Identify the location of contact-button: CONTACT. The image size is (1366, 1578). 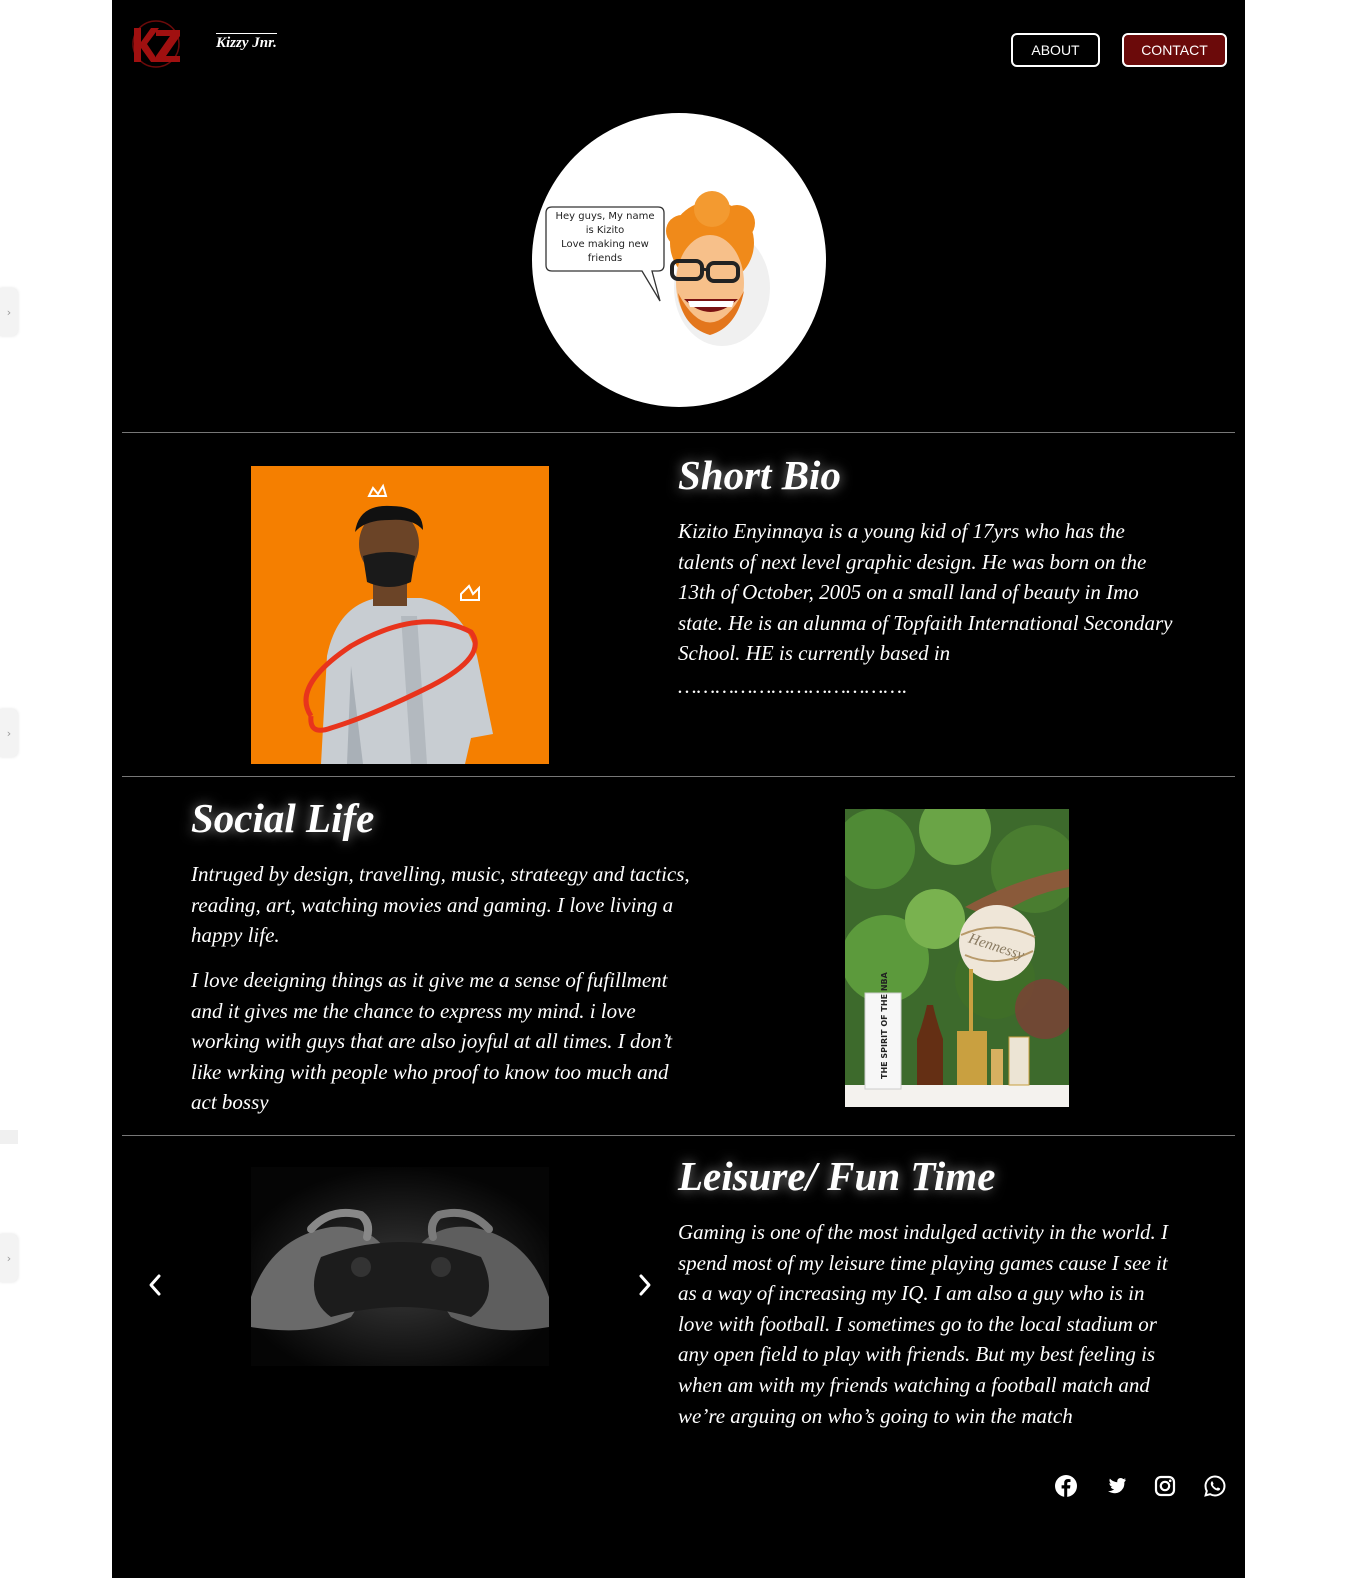
(1174, 50).